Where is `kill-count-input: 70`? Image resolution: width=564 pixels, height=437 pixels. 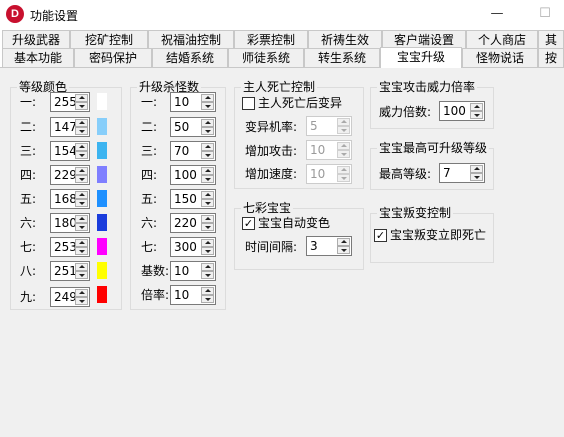
kill-count-input: 70 is located at coordinates (193, 151).